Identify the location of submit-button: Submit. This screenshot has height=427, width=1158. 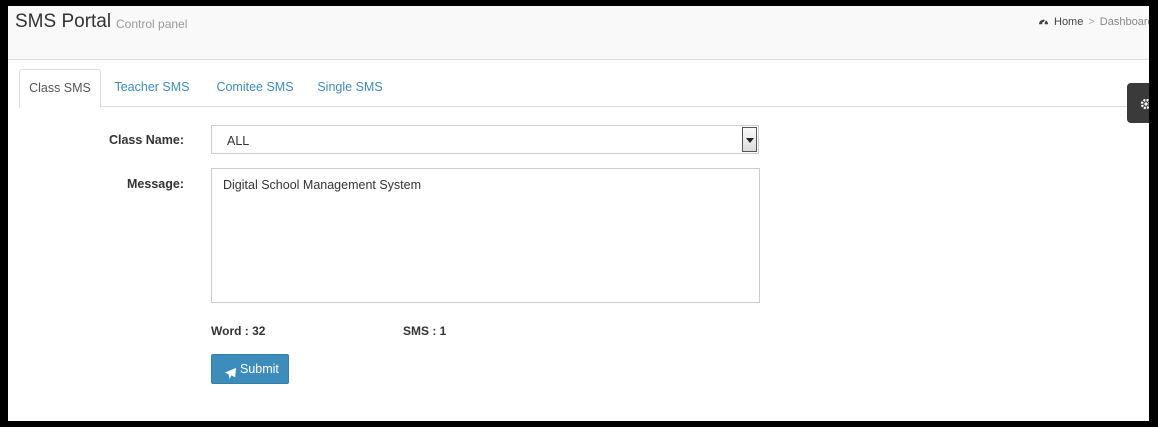
(250, 369).